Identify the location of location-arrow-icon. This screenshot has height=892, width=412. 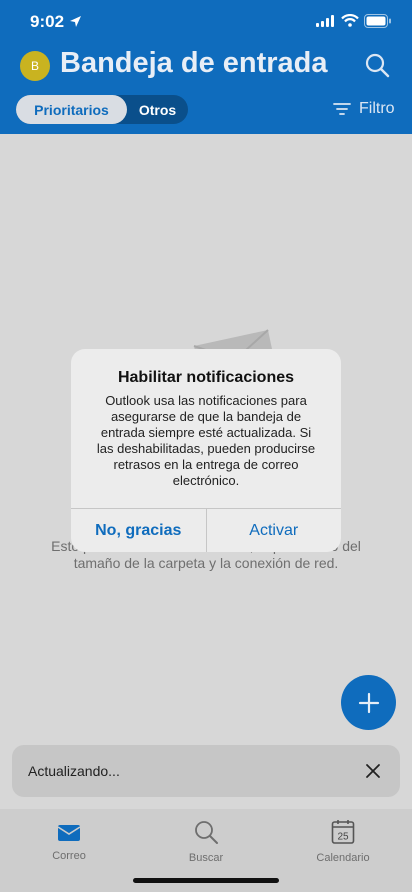
(75, 21).